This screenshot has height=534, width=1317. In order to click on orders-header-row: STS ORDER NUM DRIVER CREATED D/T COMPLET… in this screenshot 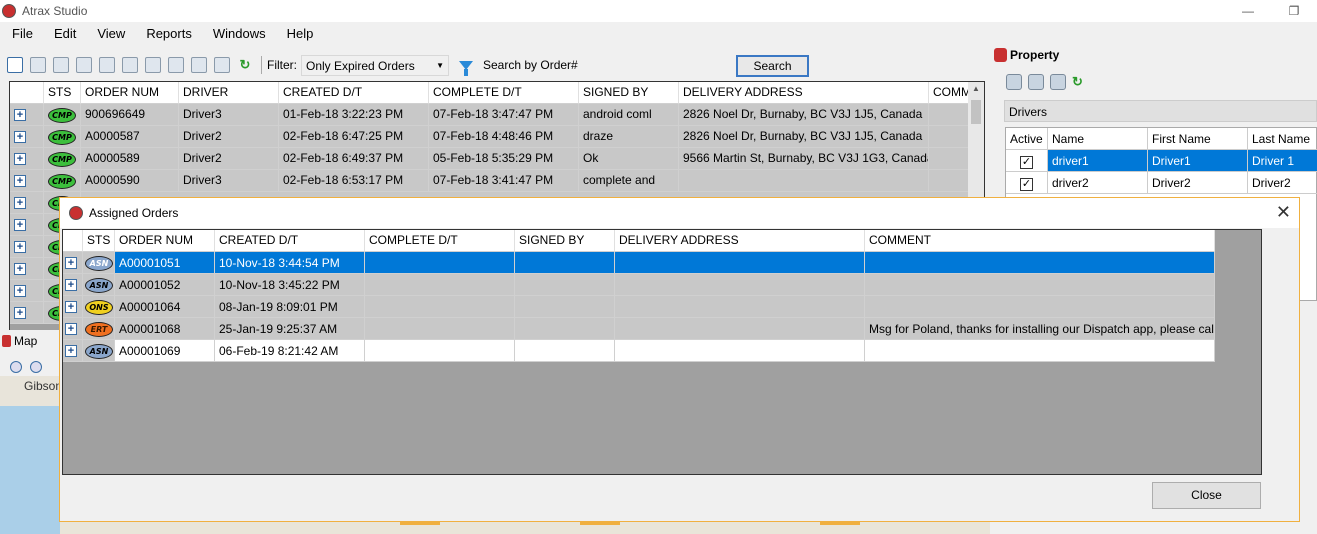, I will do `click(497, 93)`.